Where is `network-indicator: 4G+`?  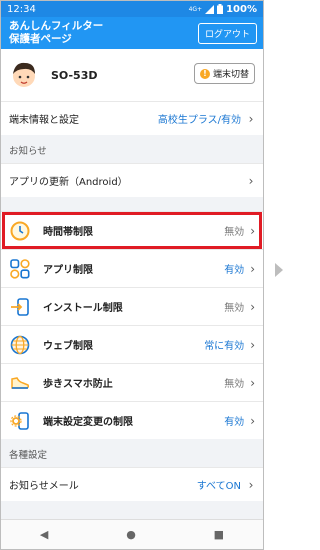 network-indicator: 4G+ is located at coordinates (195, 9).